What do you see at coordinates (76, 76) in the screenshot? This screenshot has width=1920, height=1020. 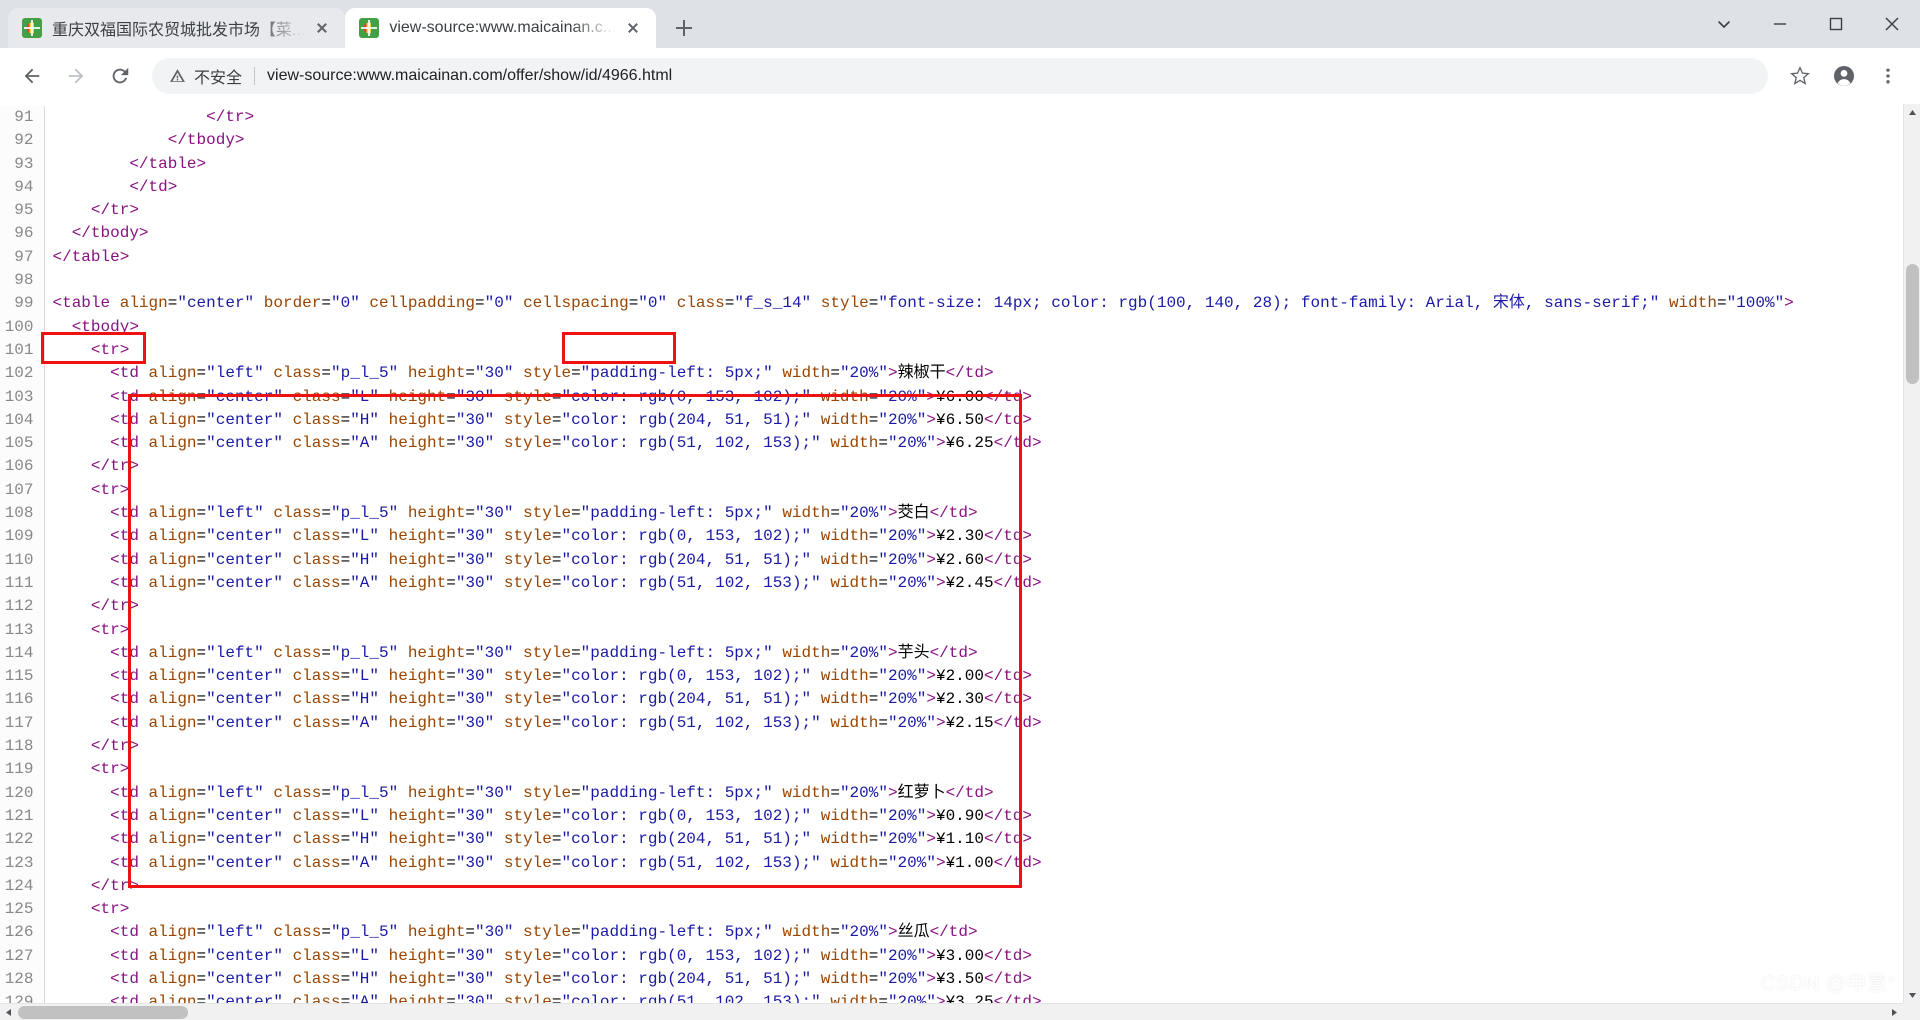 I see `forward-arrow-icon` at bounding box center [76, 76].